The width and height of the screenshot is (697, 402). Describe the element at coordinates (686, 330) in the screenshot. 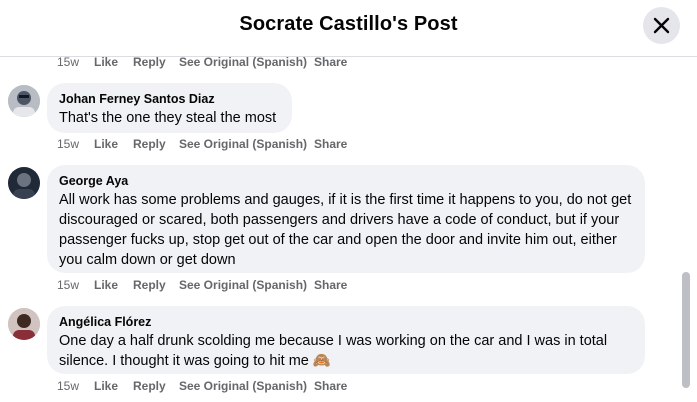

I see `scrollbar-thumb` at that location.